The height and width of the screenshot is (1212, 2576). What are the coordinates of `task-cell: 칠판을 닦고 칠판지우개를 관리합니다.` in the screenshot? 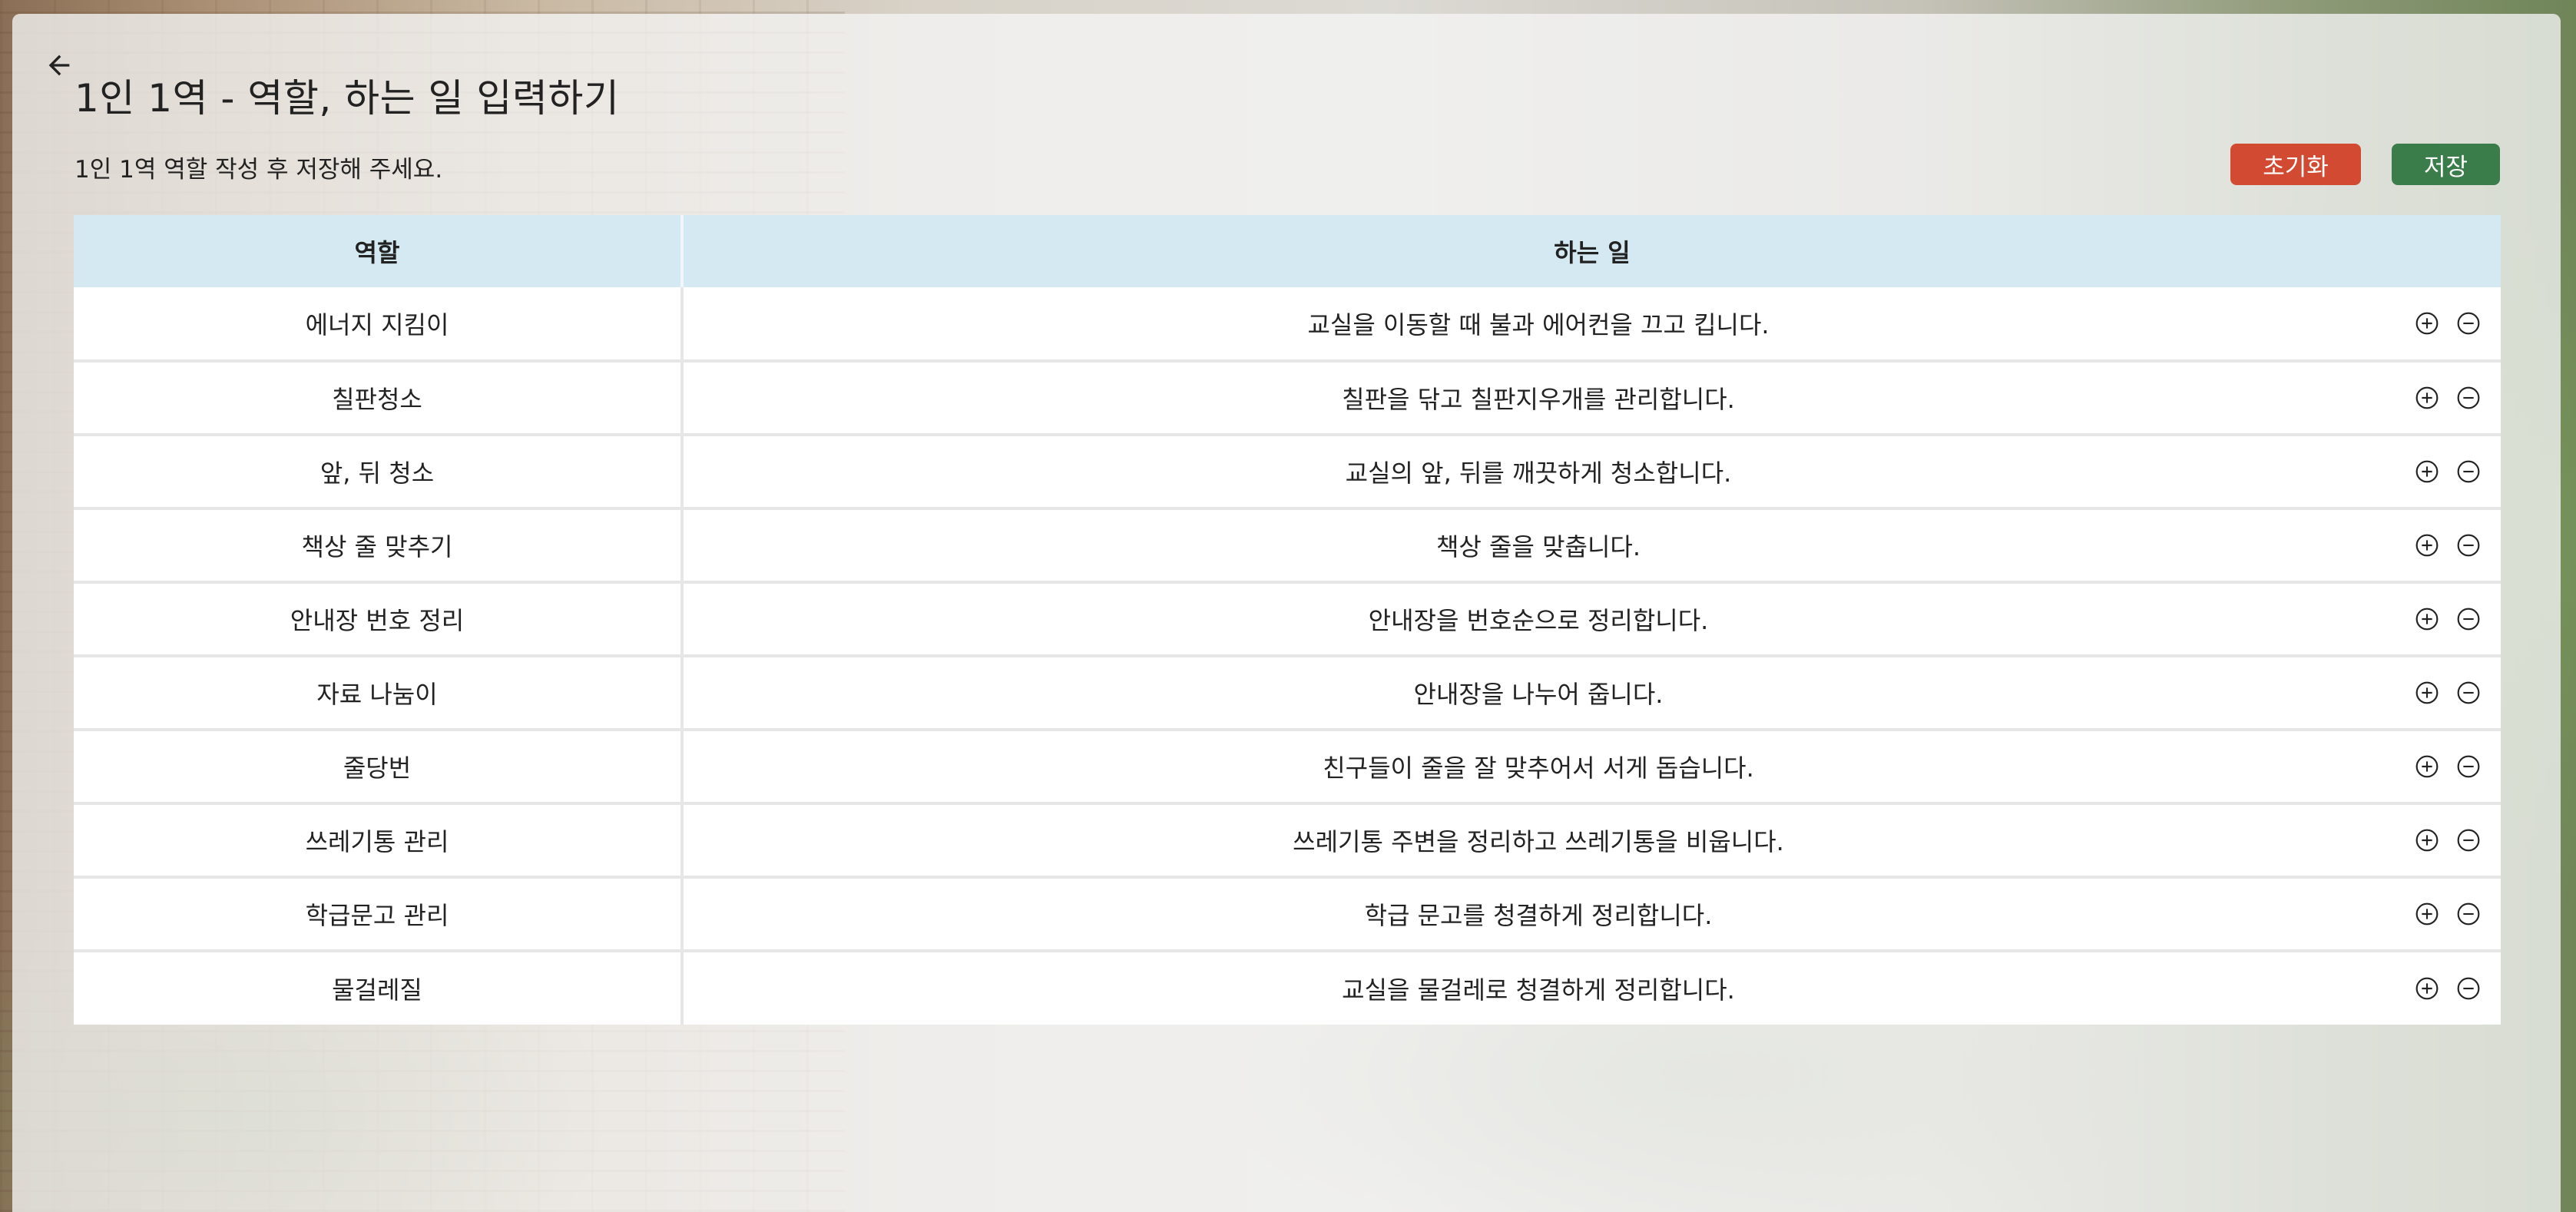 It's located at (1592, 399).